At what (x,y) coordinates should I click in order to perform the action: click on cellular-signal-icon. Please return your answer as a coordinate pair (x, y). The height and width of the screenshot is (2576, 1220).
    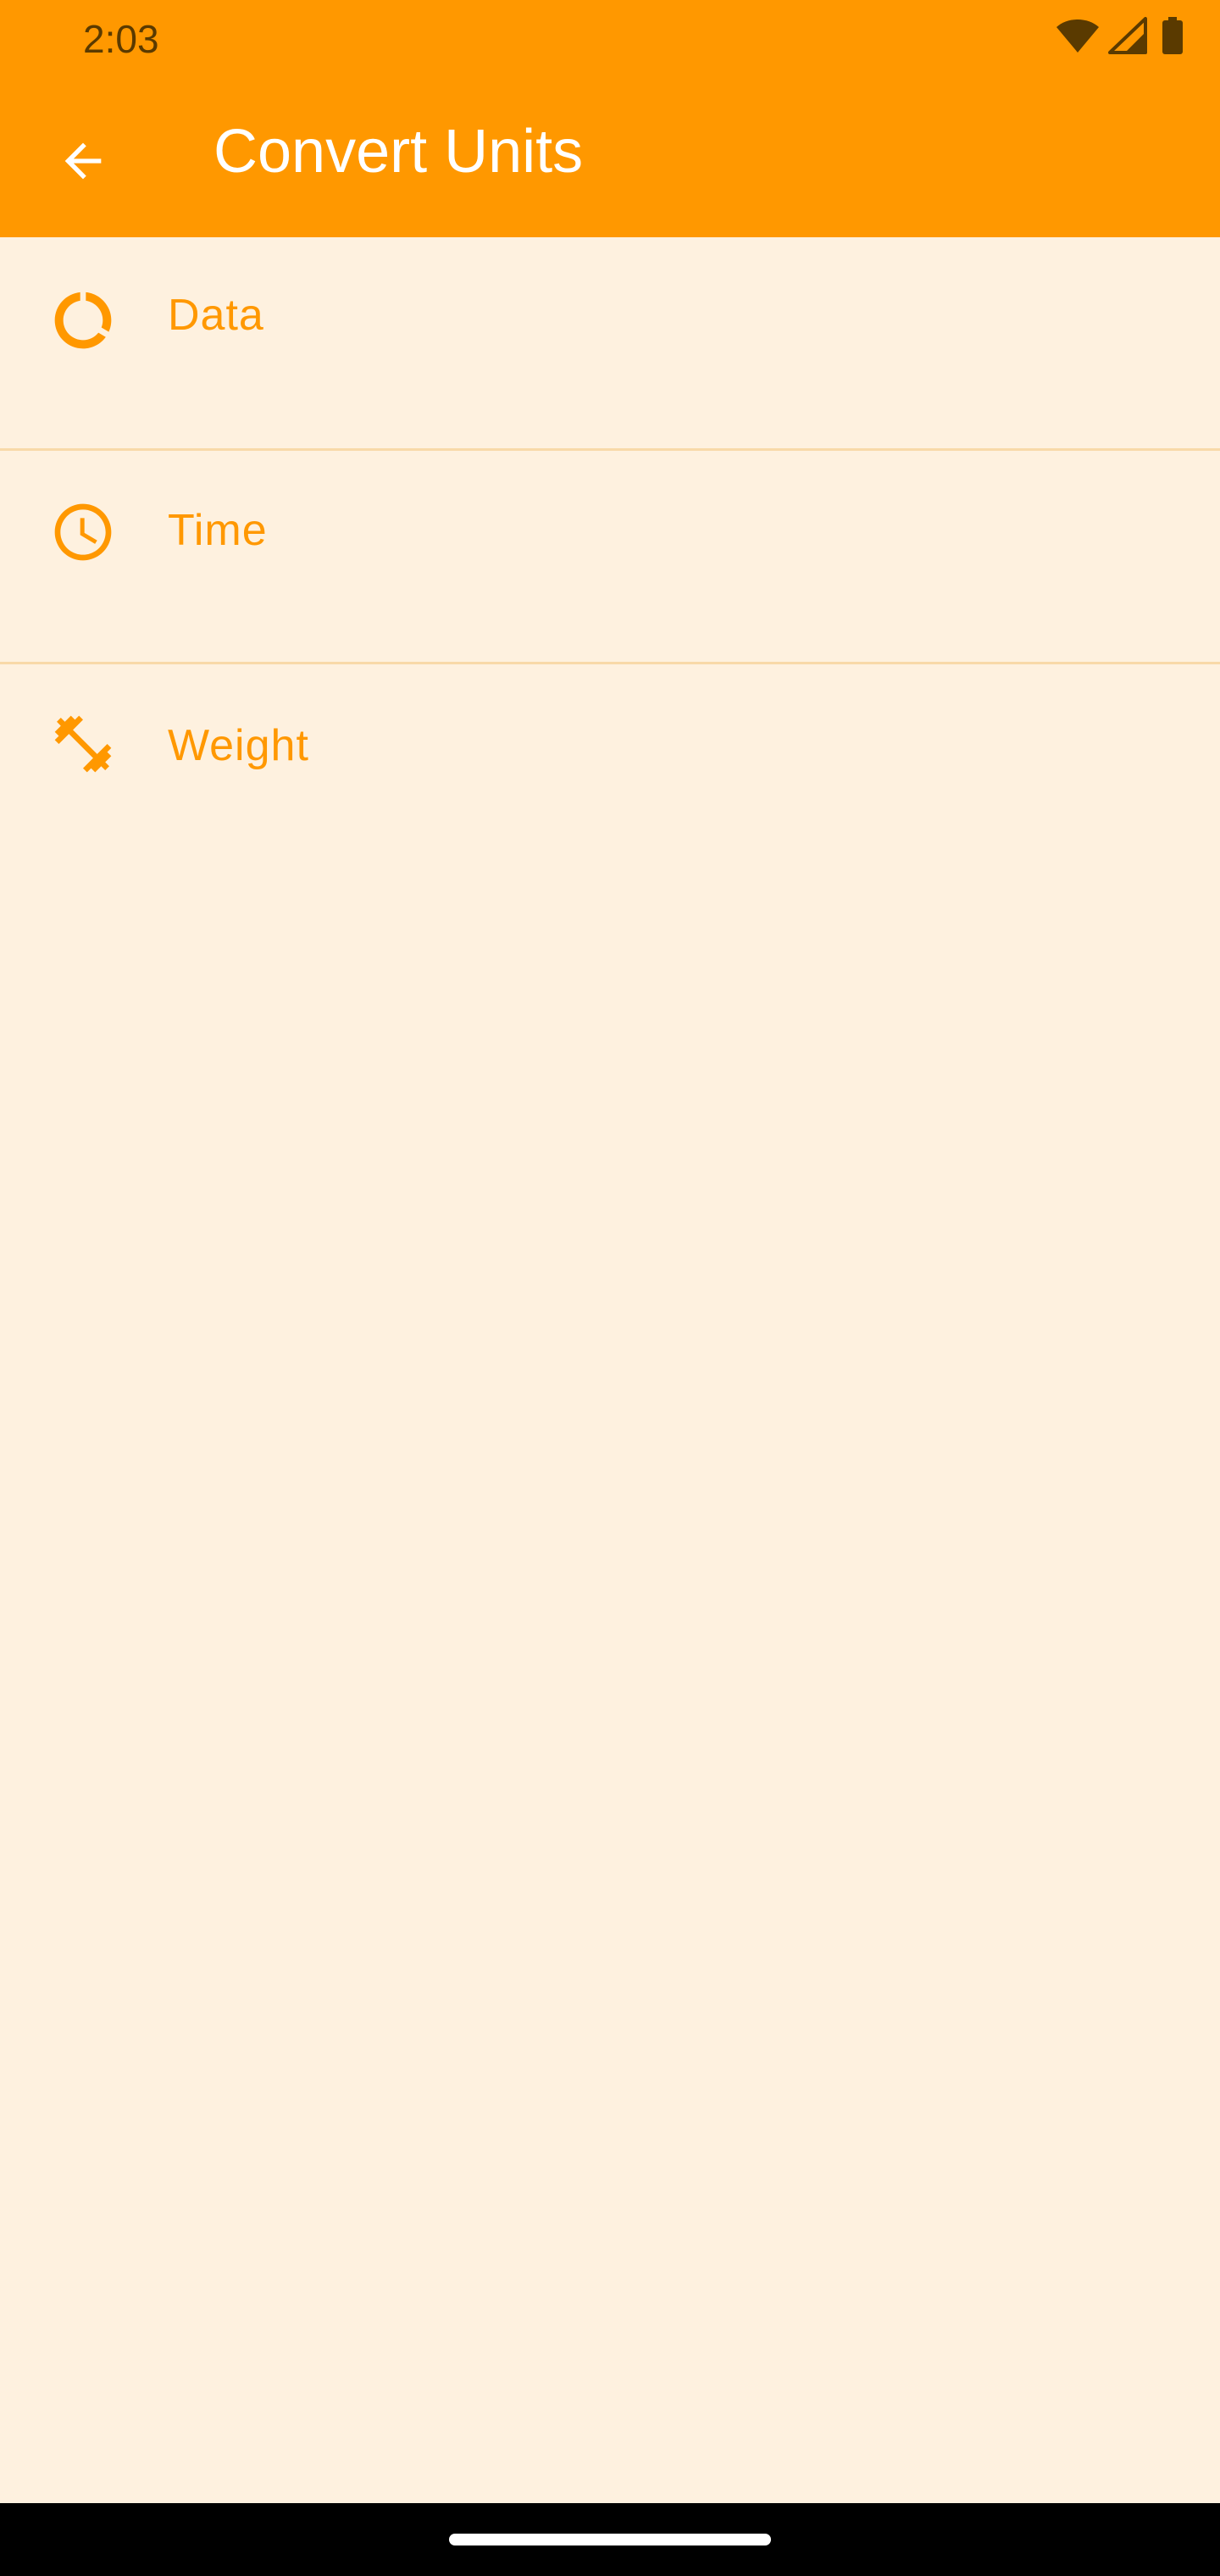
    Looking at the image, I should click on (1127, 35).